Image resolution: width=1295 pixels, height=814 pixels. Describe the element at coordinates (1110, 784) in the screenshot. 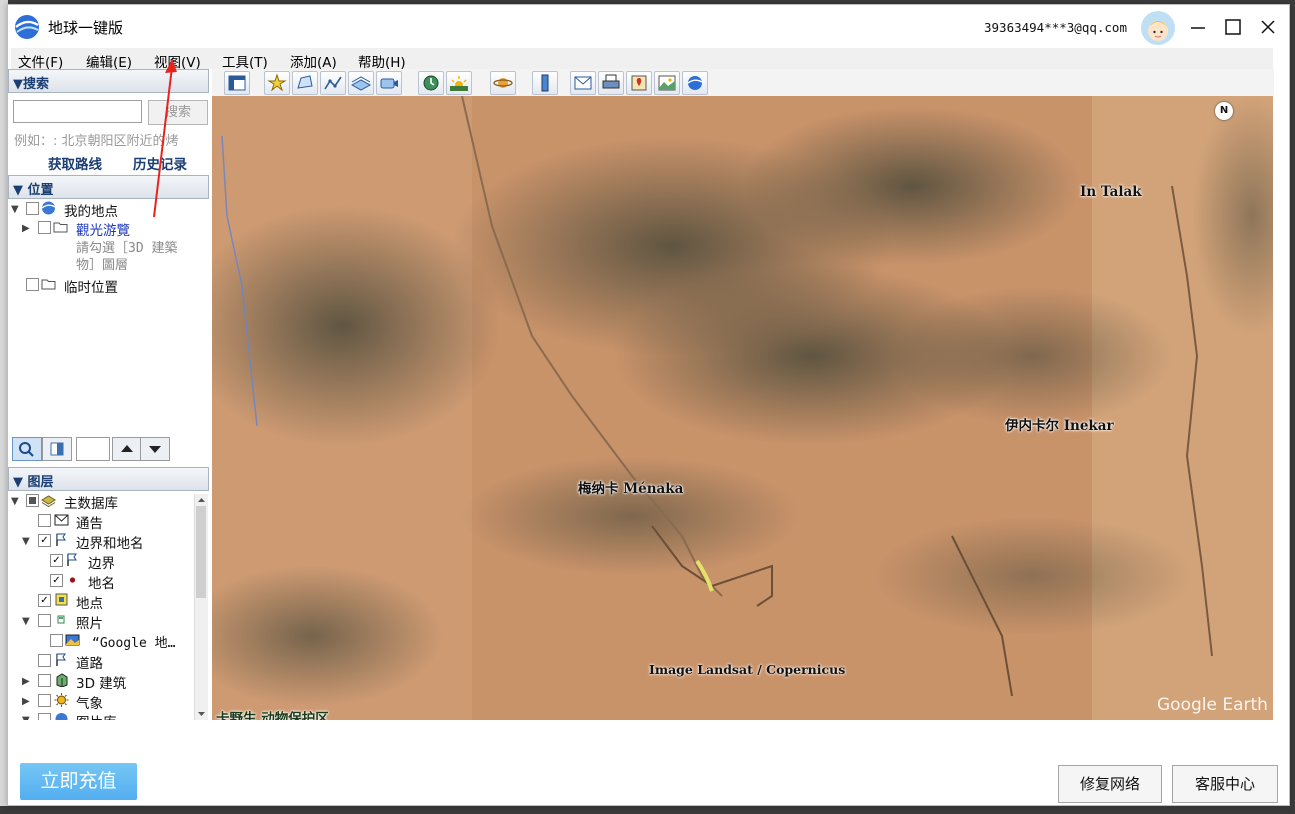

I see `repair-network-button: 修复网络` at that location.